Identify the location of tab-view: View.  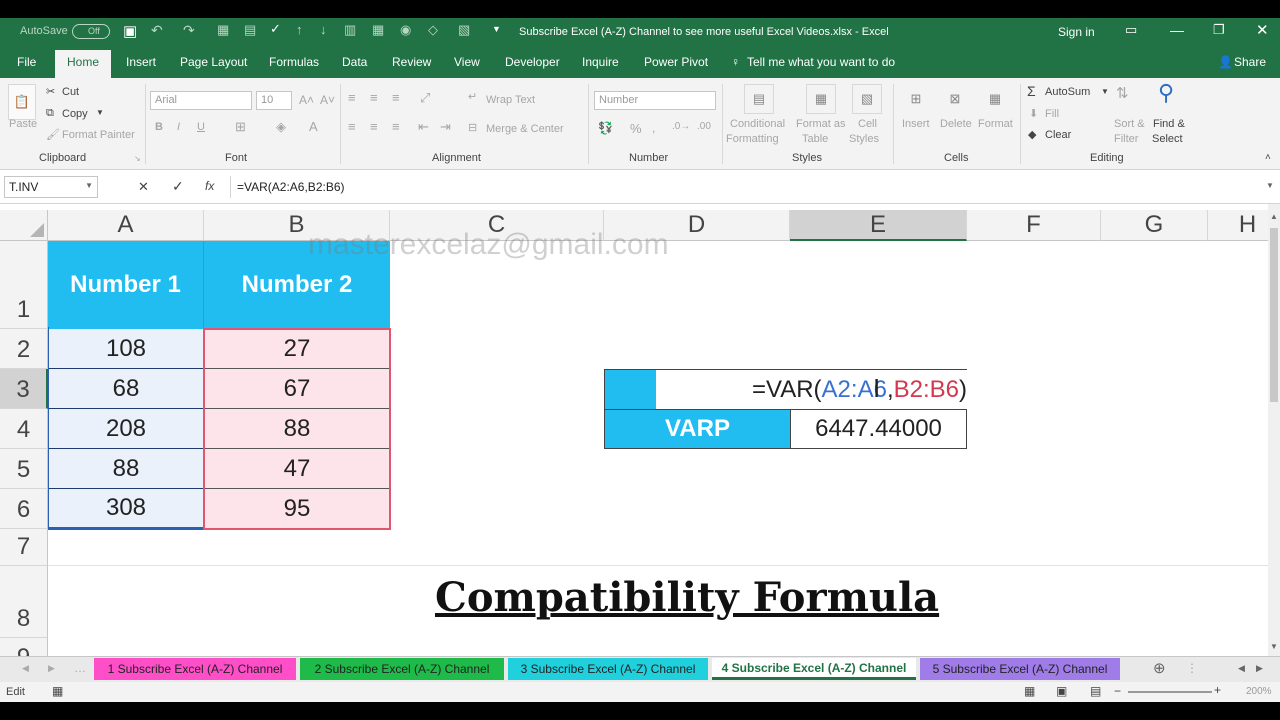
(467, 62).